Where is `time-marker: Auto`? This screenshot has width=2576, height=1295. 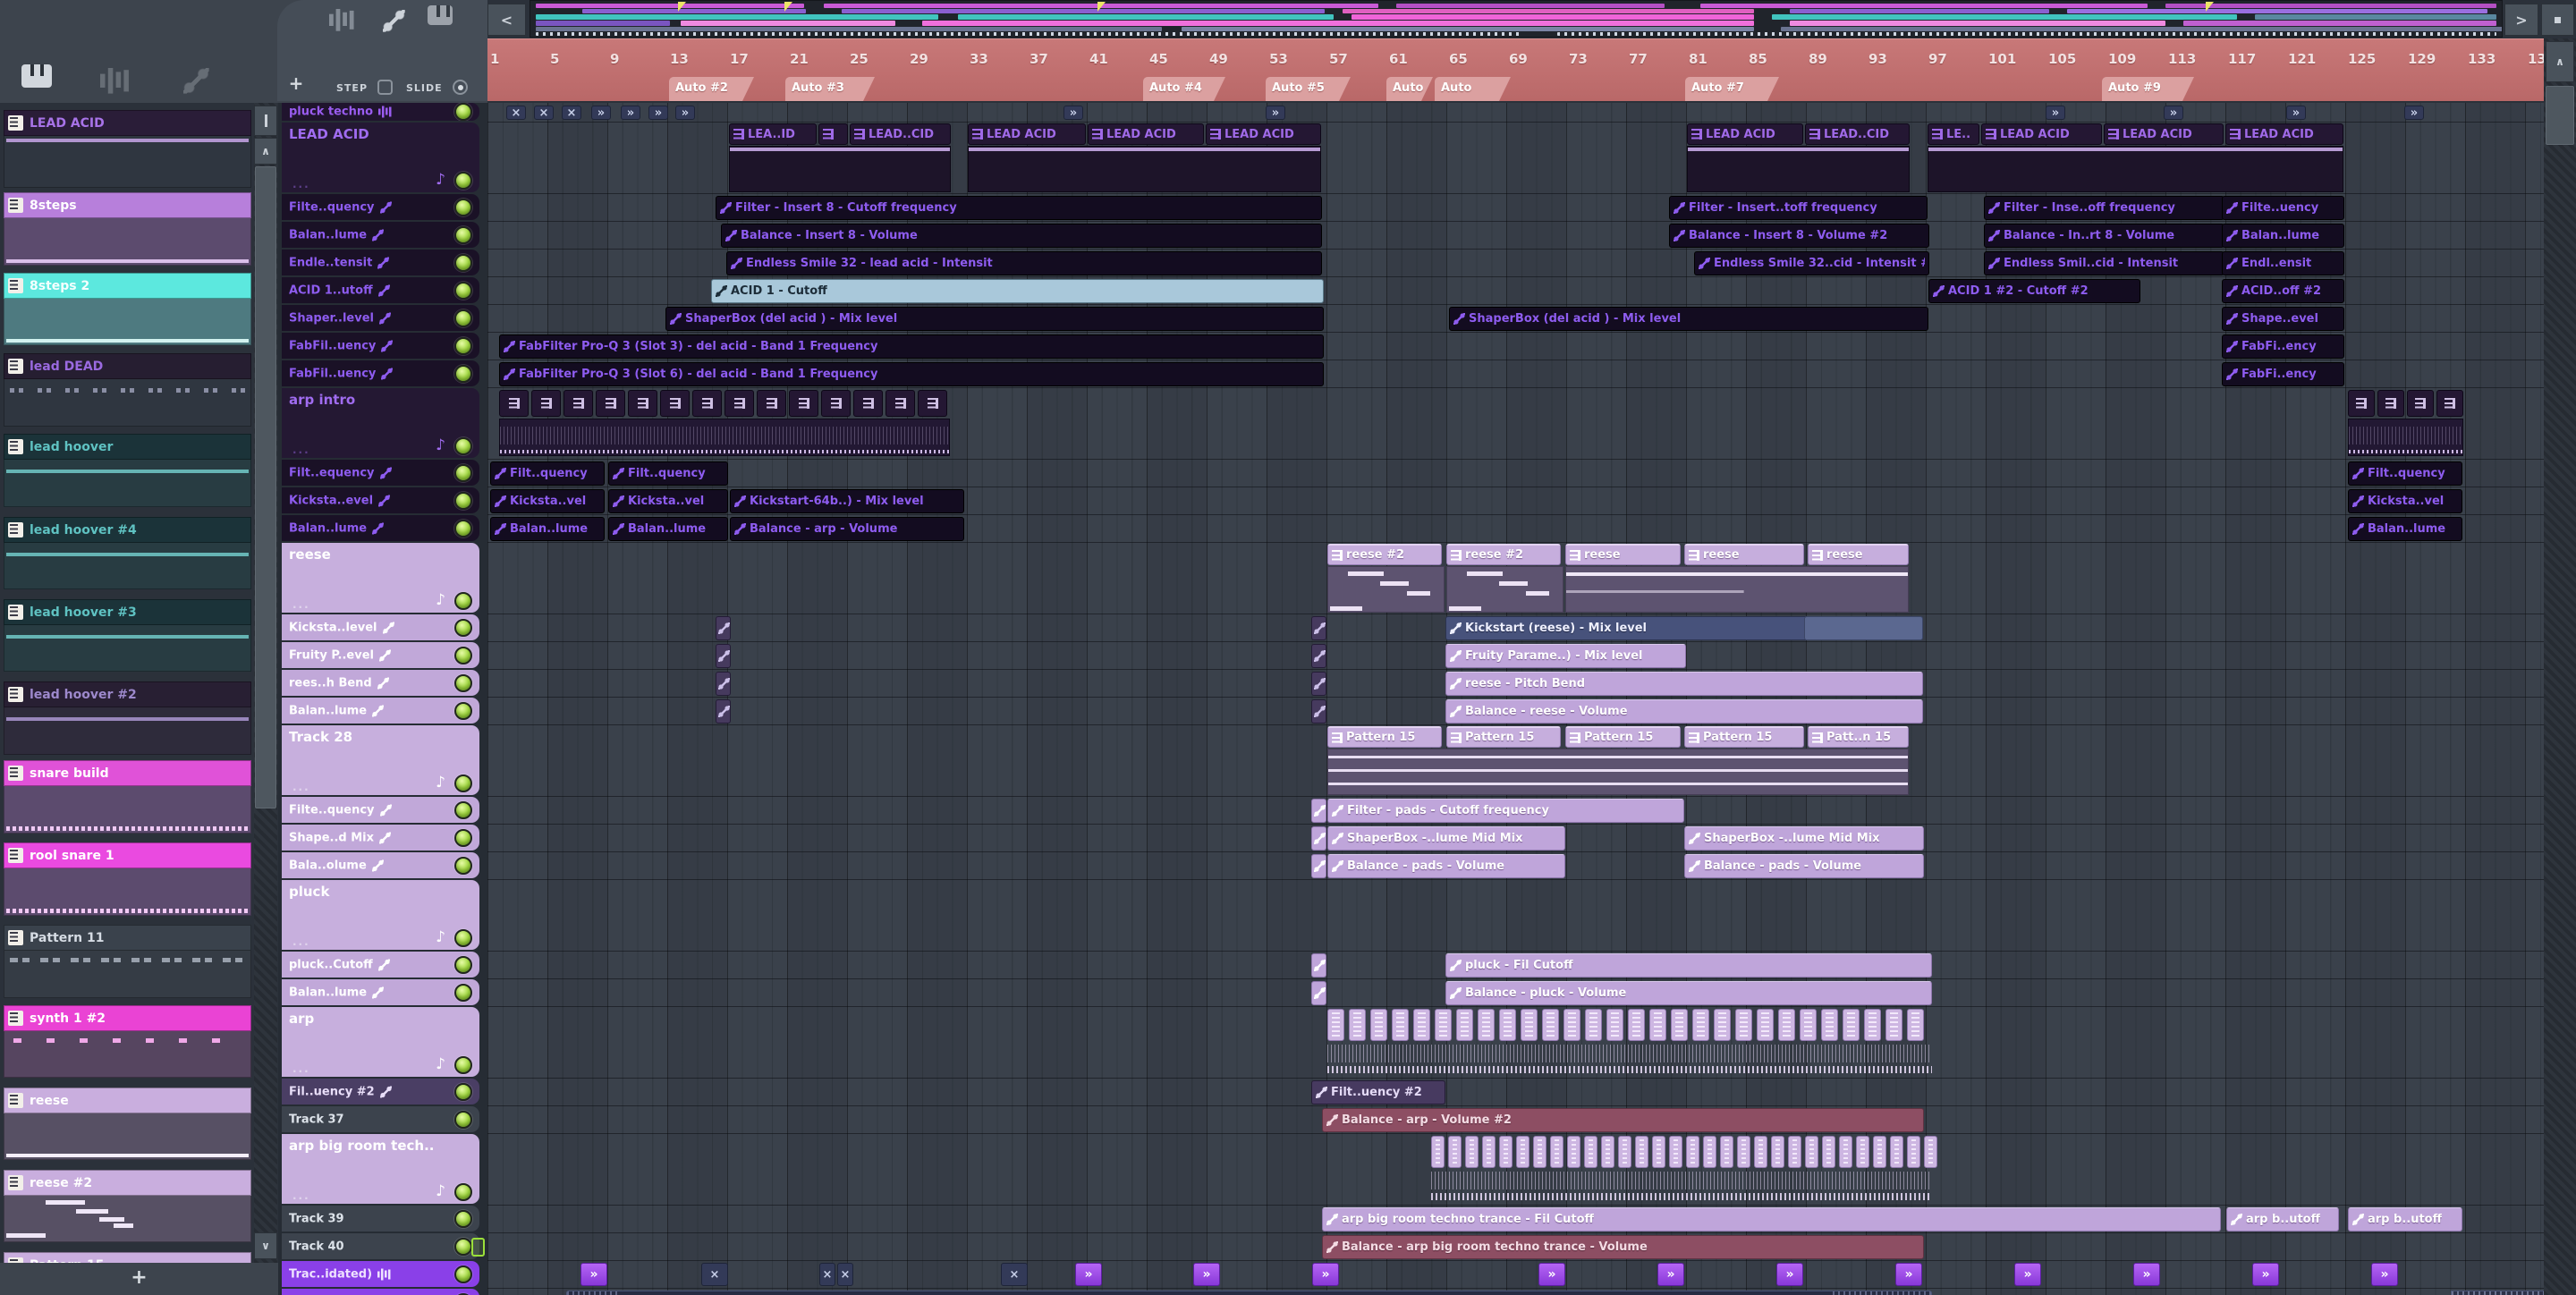 time-marker: Auto is located at coordinates (1473, 89).